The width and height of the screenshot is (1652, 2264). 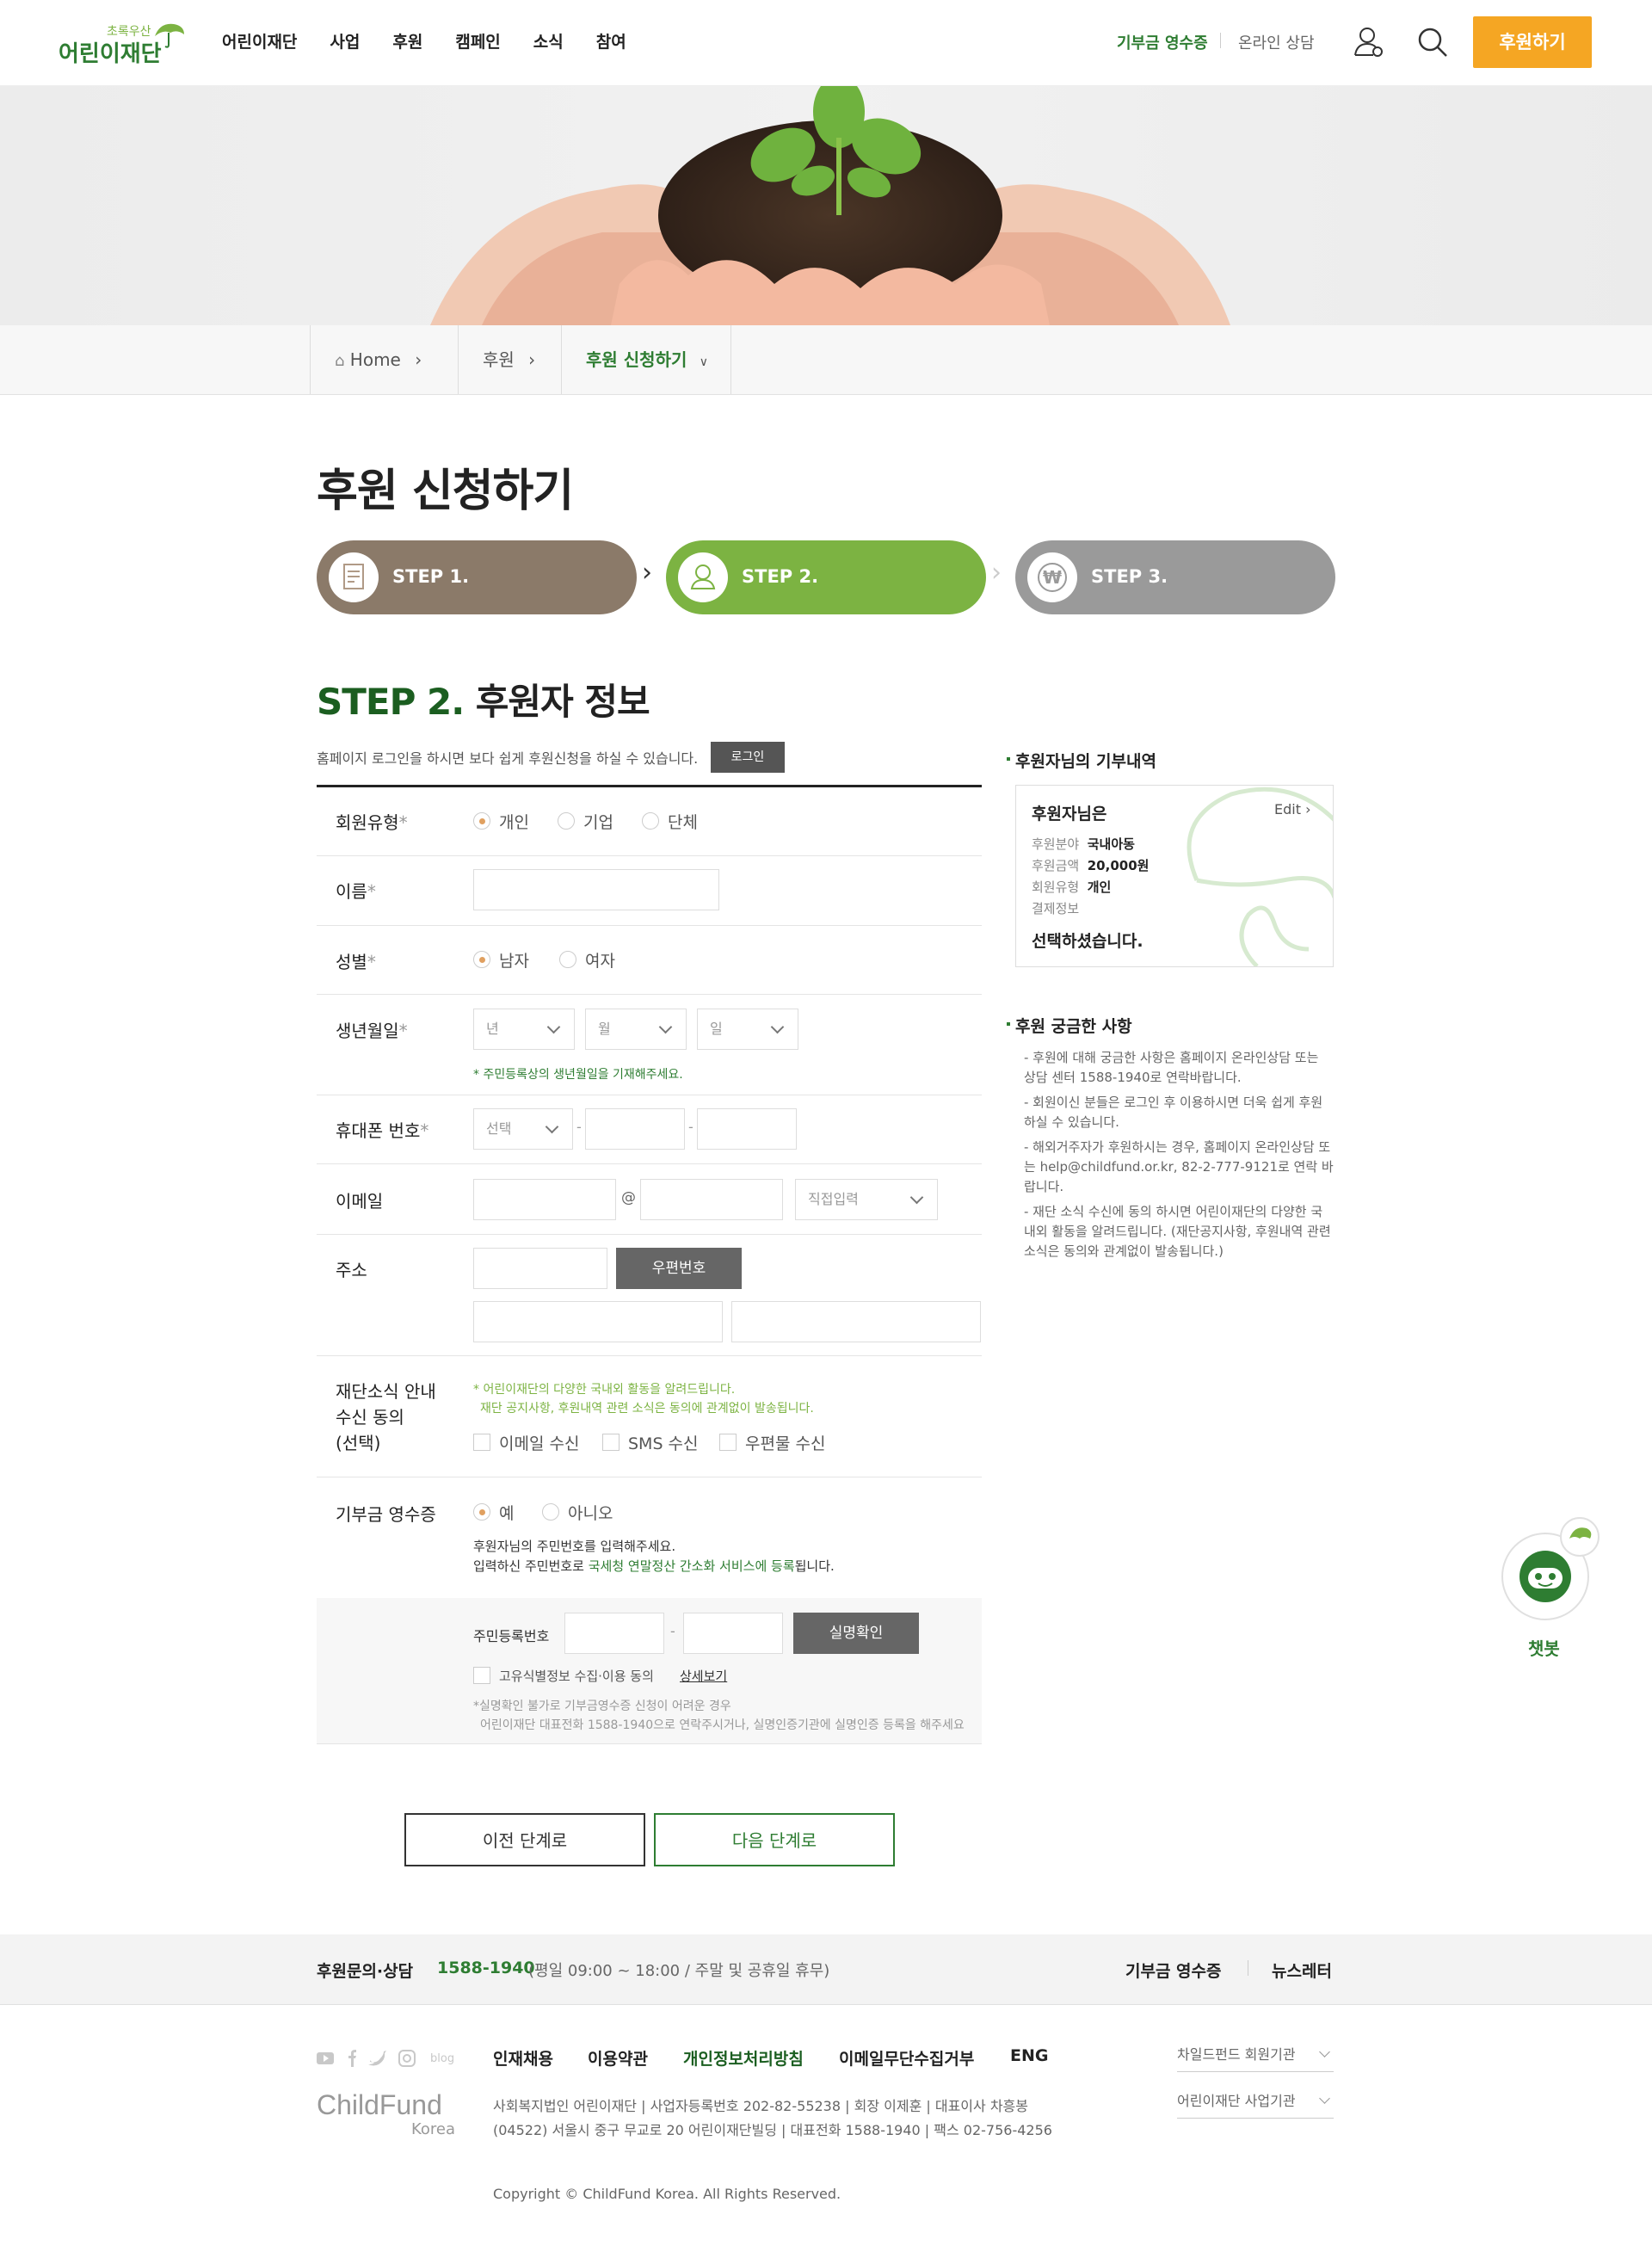 What do you see at coordinates (747, 1129) in the screenshot?
I see `phone-last-input` at bounding box center [747, 1129].